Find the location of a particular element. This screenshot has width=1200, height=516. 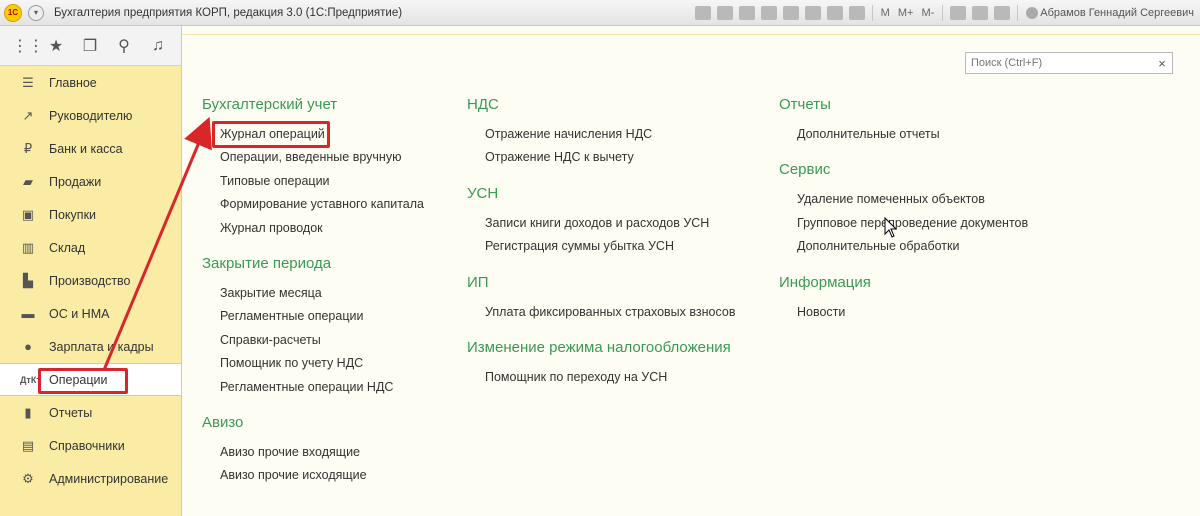

history-icon is located at coordinates (812, 13).